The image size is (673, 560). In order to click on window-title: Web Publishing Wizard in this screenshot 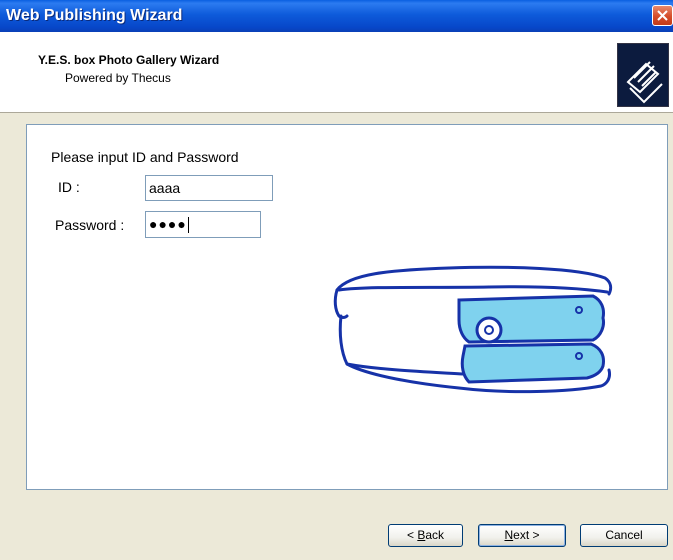, I will do `click(94, 15)`.